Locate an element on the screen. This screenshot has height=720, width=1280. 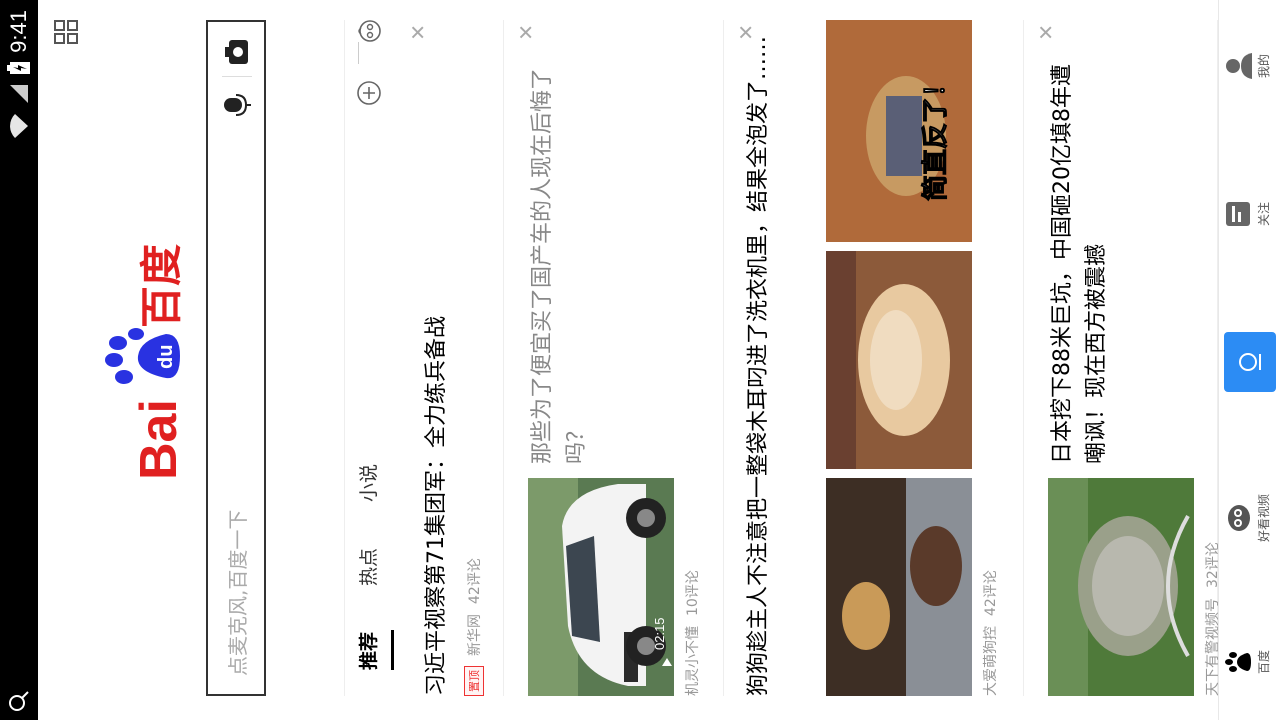
news-meta: 机灵小不懂 10评论 is located at coordinates (692, 633).